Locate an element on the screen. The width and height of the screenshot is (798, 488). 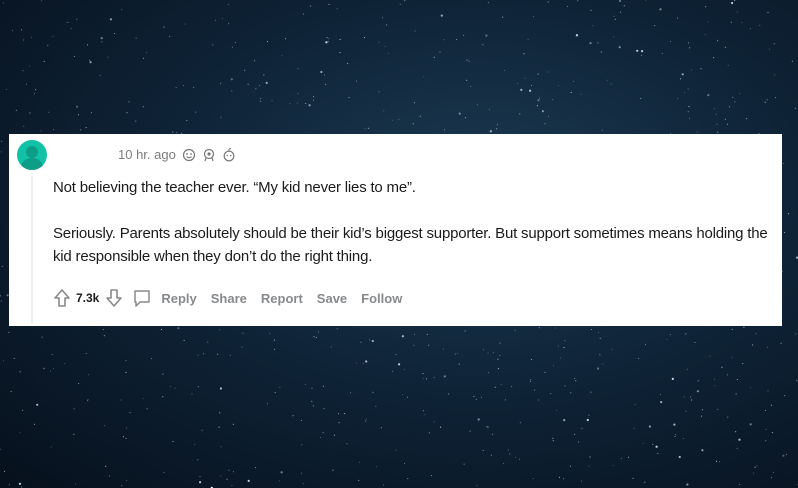
report-button: Report is located at coordinates (282, 298).